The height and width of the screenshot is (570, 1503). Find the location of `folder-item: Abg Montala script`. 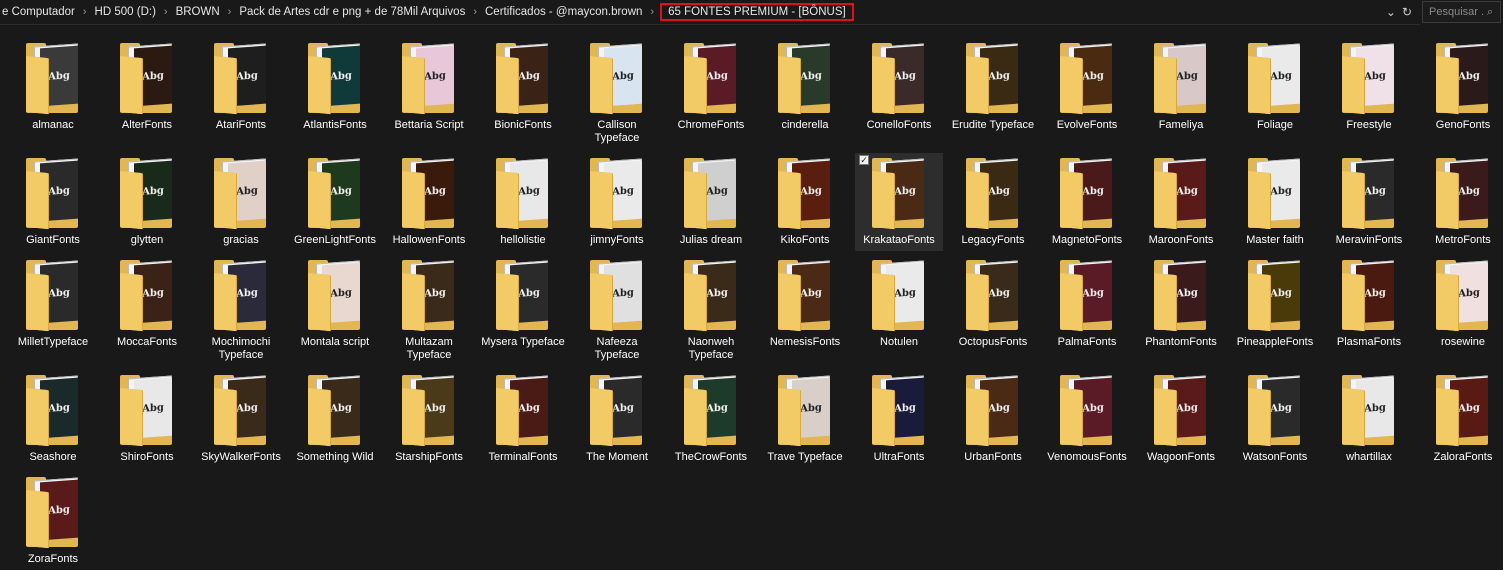

folder-item: Abg Montala script is located at coordinates (335, 310).